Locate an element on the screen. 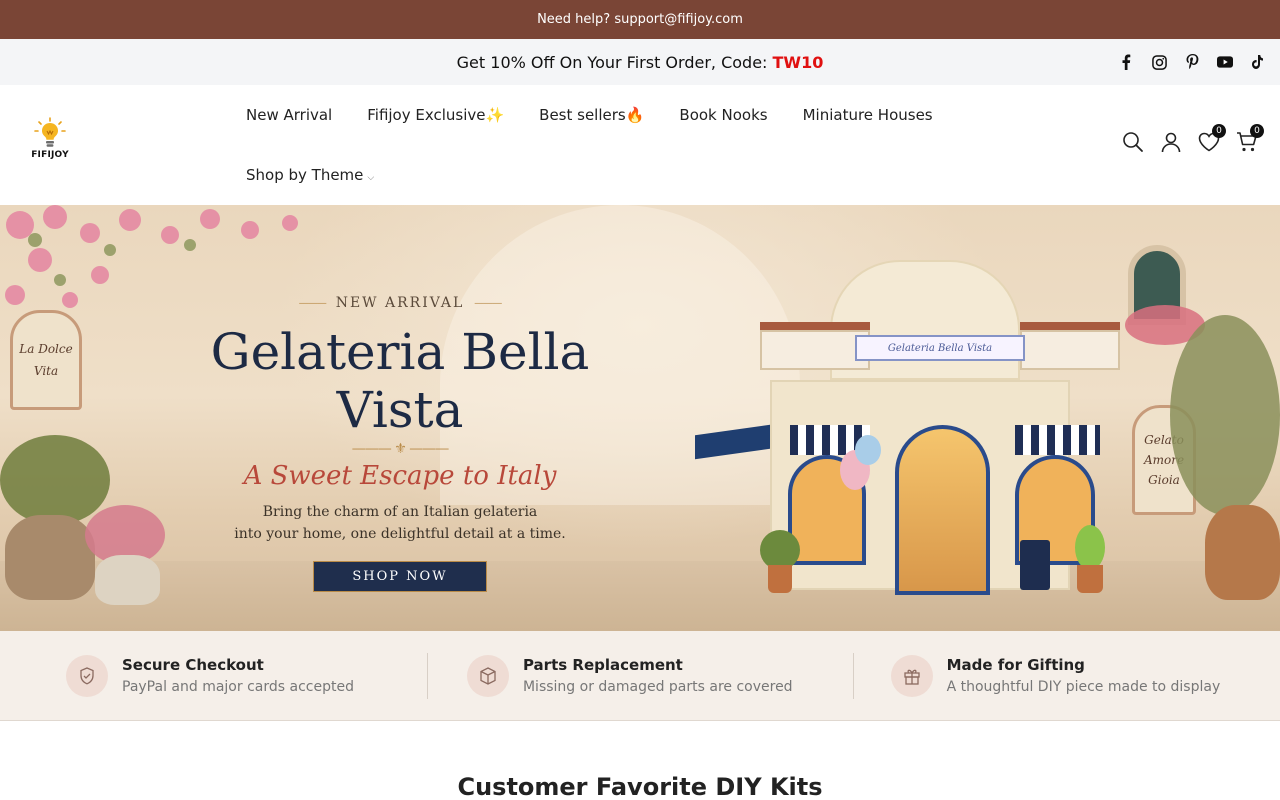 The image size is (1280, 800). nav-new-arrival: New Arrival is located at coordinates (289, 115).